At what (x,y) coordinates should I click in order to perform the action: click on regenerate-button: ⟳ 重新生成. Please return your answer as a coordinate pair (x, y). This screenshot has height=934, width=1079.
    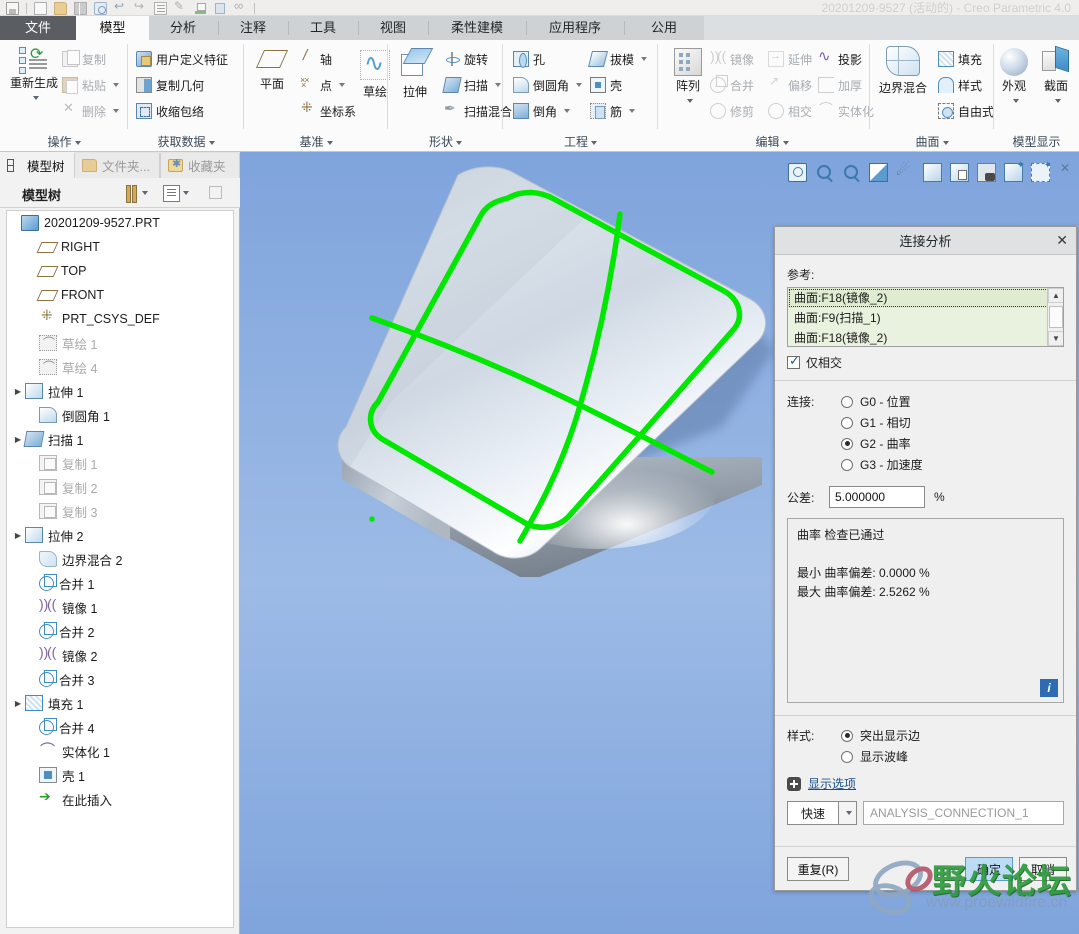
    Looking at the image, I should click on (34, 75).